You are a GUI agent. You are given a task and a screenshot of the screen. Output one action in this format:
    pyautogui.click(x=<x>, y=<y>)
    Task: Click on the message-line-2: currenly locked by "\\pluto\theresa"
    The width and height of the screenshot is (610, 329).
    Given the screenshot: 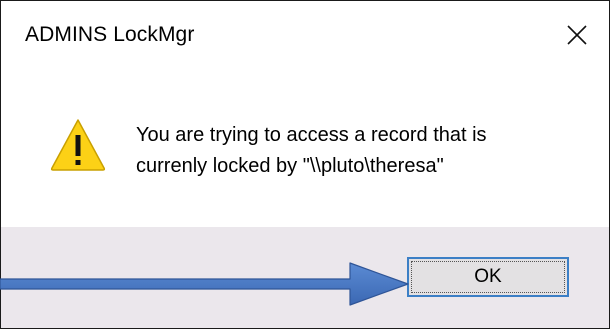 What is the action you would take?
    pyautogui.click(x=290, y=166)
    